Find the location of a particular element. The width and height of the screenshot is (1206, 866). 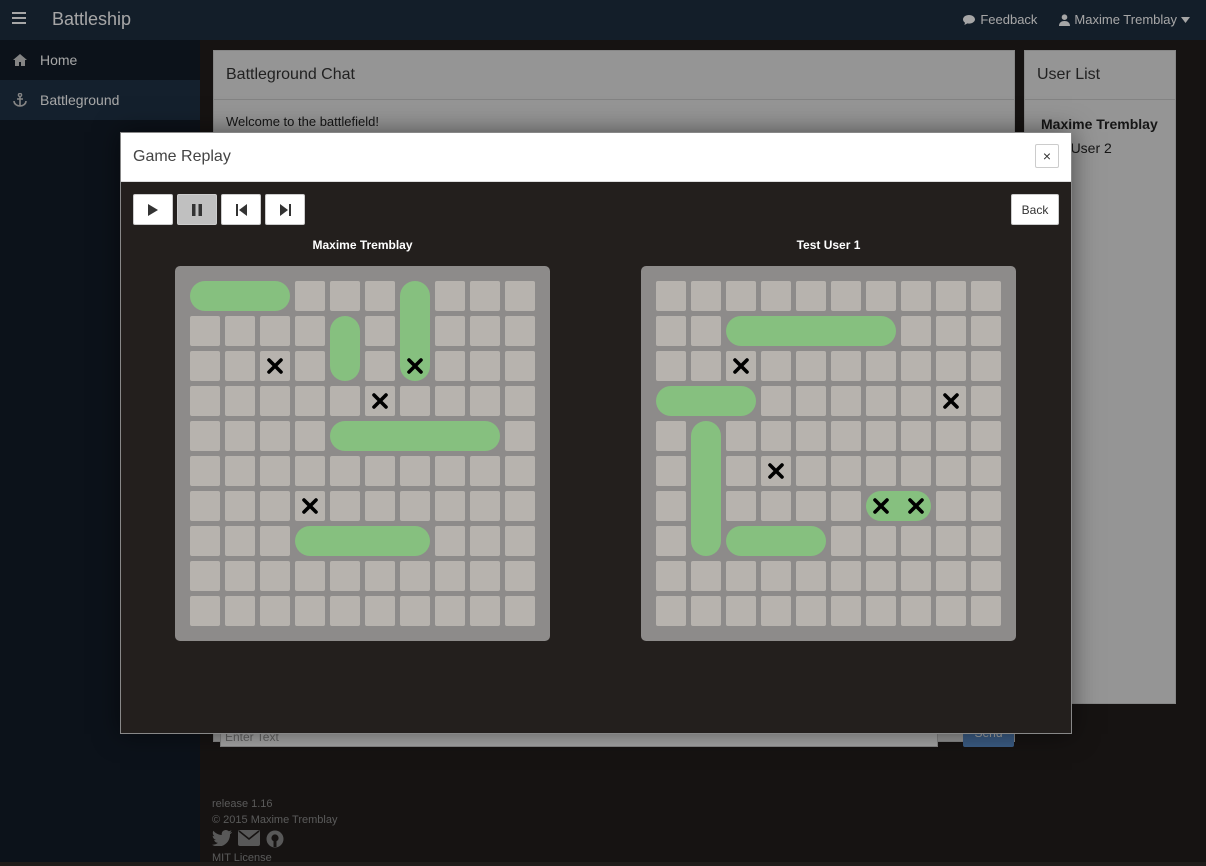

step-back-button is located at coordinates (241, 209).